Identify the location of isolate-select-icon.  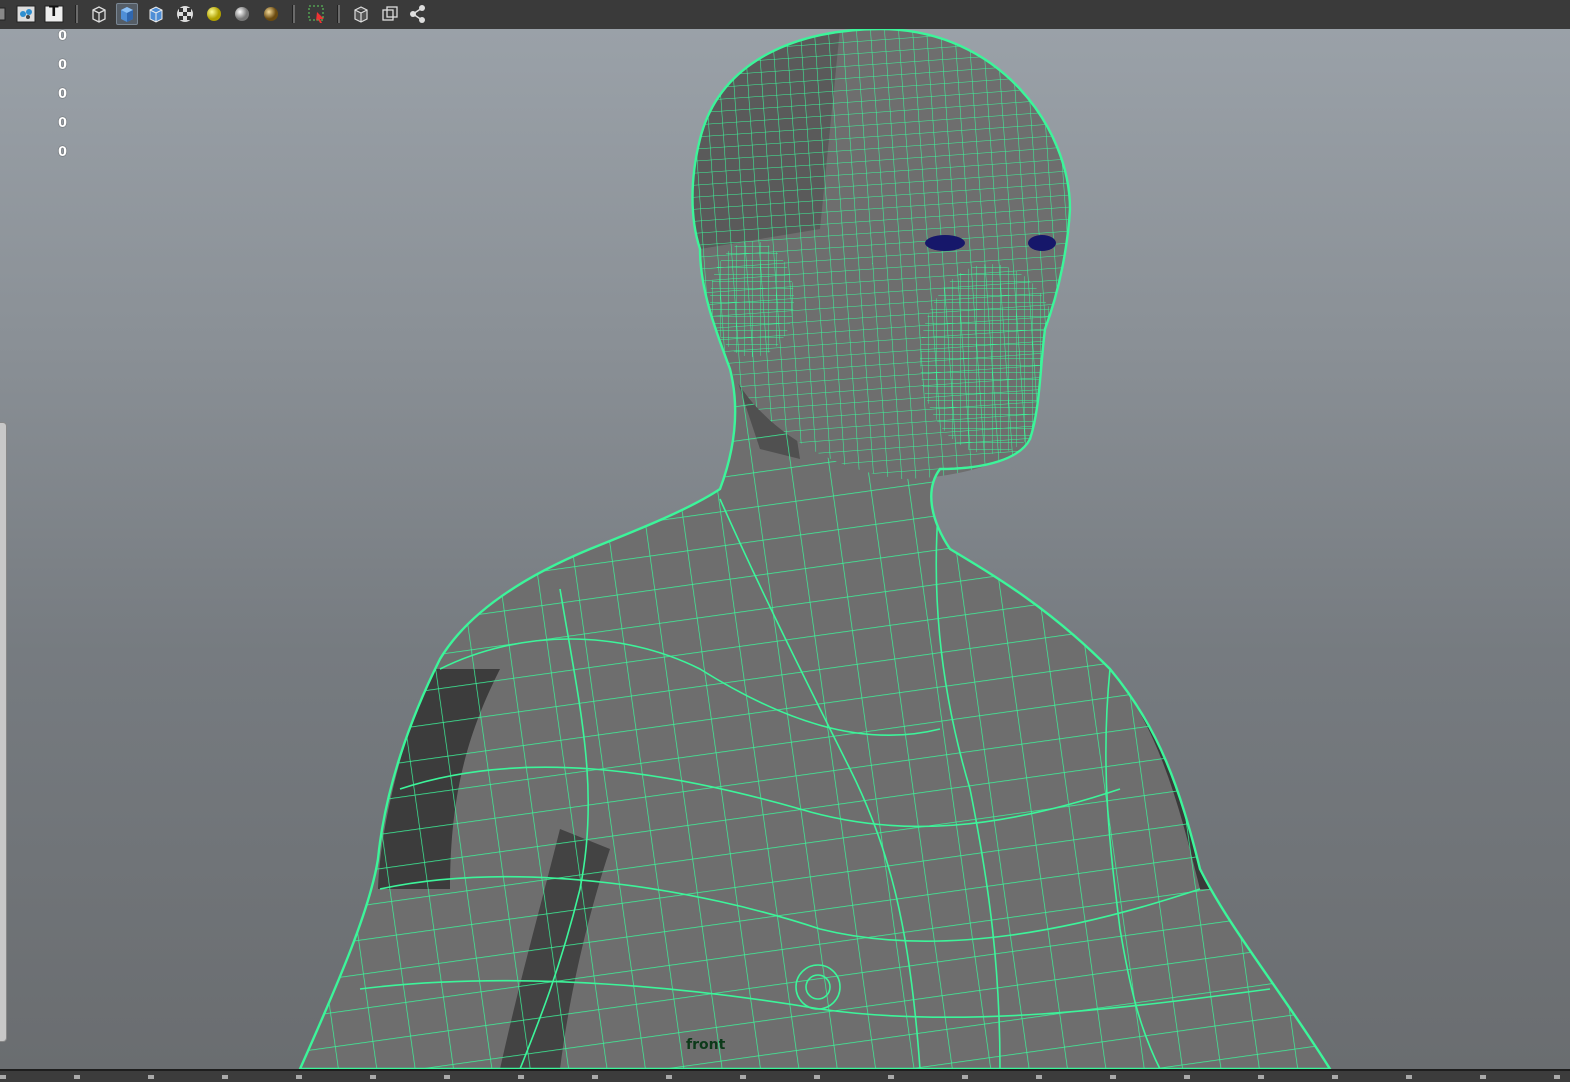
(361, 14).